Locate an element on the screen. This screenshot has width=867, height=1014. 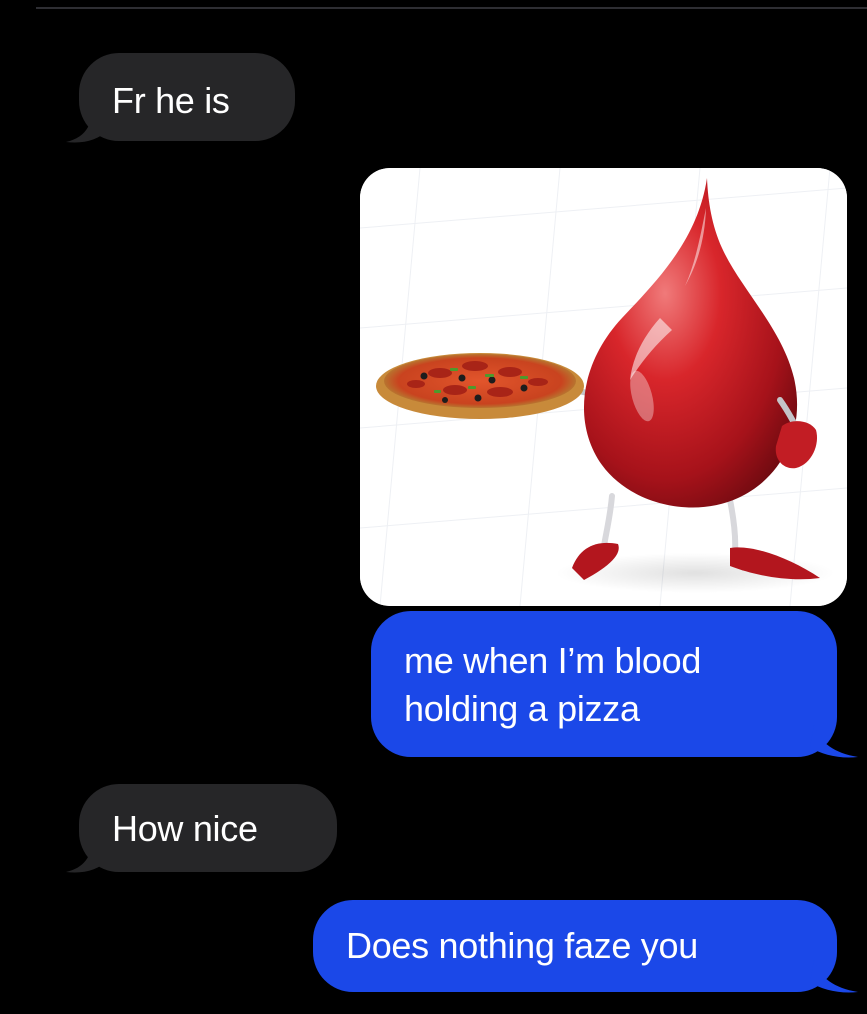
received-message-bubble: How nice is located at coordinates (208, 828).